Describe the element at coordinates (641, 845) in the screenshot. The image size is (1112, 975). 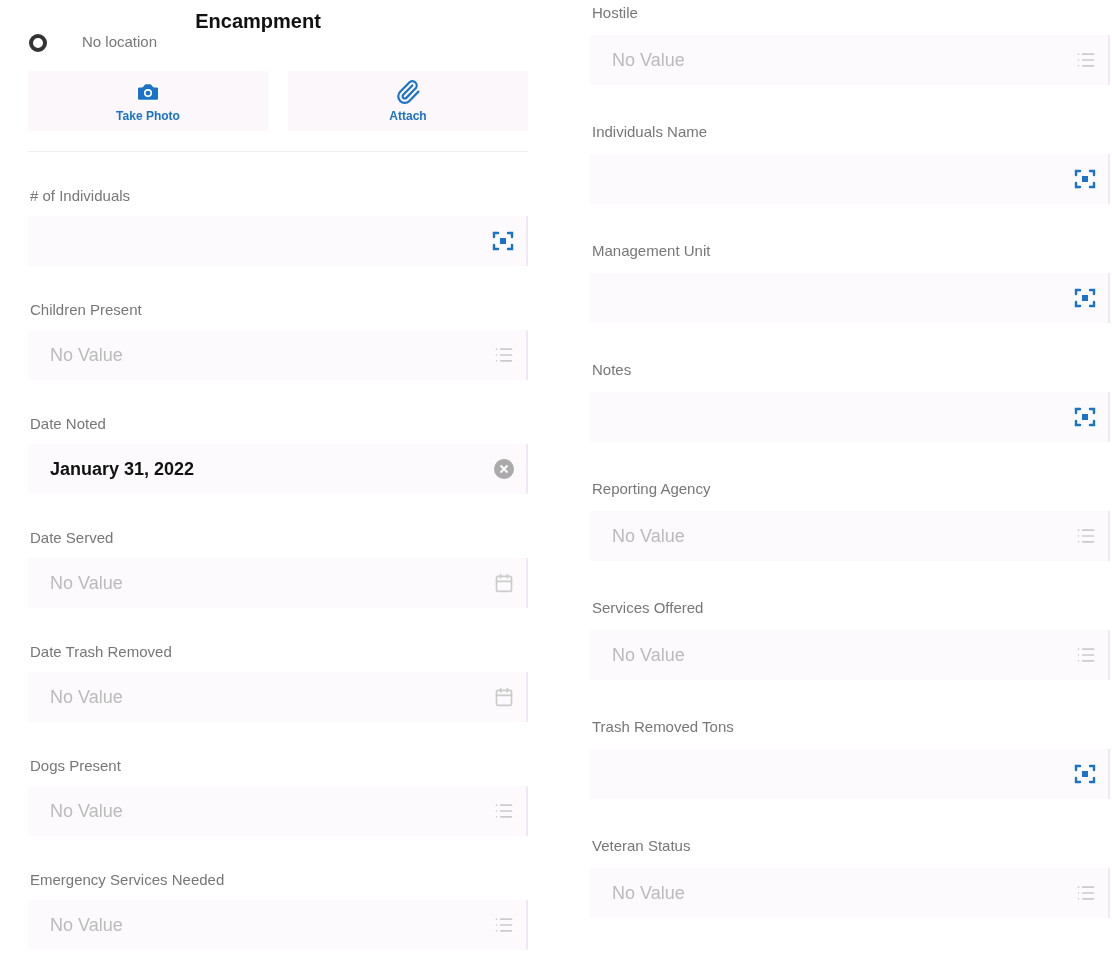
I see `field-label: Veteran Status` at that location.